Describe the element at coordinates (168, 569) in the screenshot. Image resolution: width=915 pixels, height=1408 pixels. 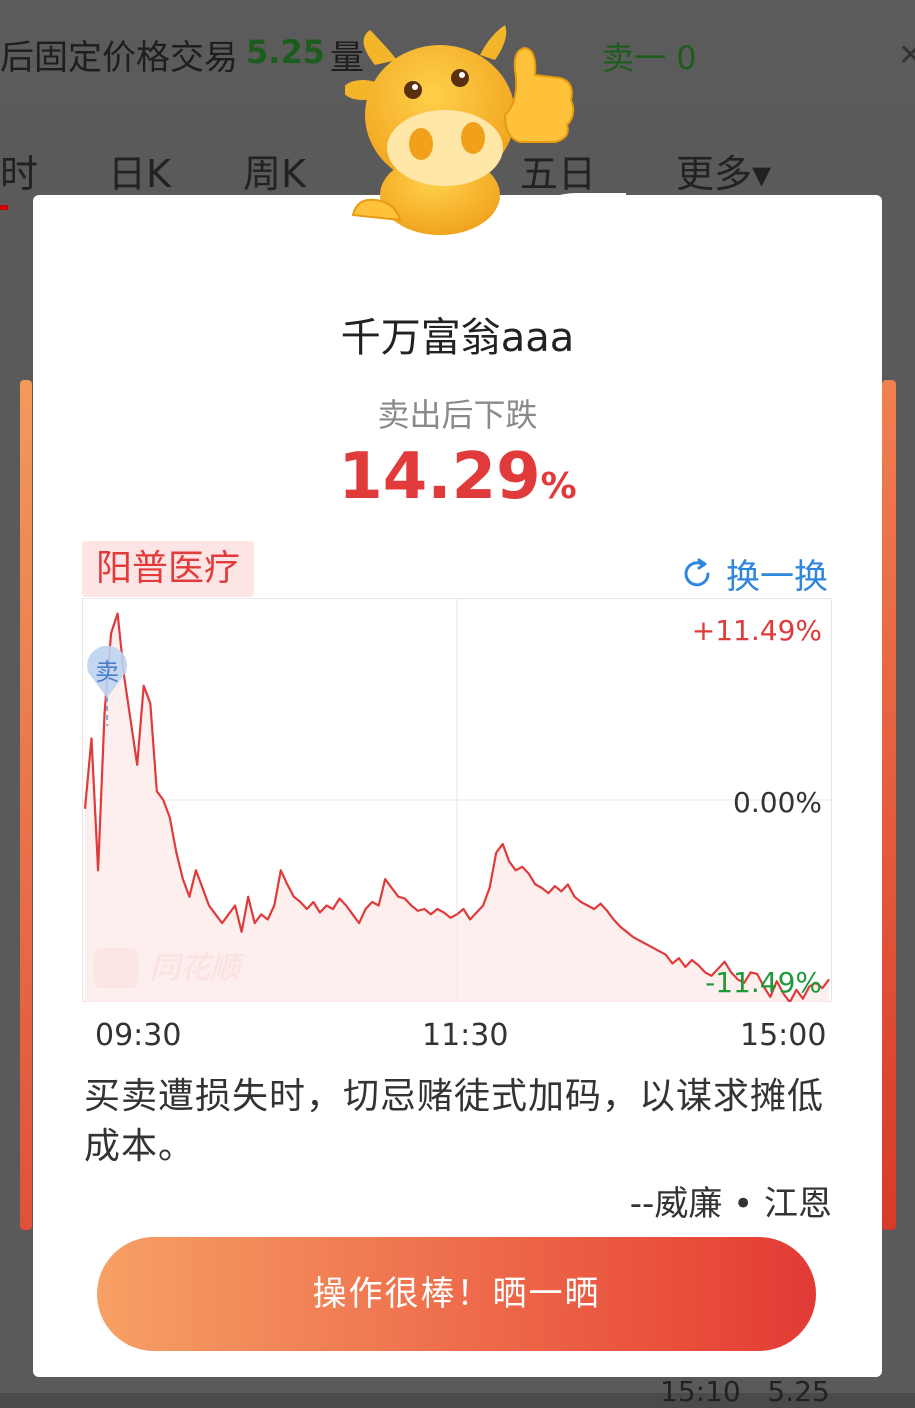
I see `stock-name-tag: 阳普医疗` at that location.